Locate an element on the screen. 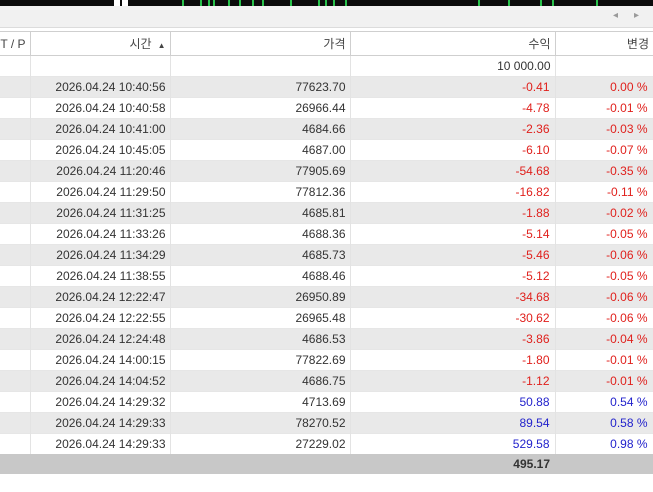  table-row: 2026.04.24 14:29:33 78270.52 89.54 0.58 % is located at coordinates (326, 423).